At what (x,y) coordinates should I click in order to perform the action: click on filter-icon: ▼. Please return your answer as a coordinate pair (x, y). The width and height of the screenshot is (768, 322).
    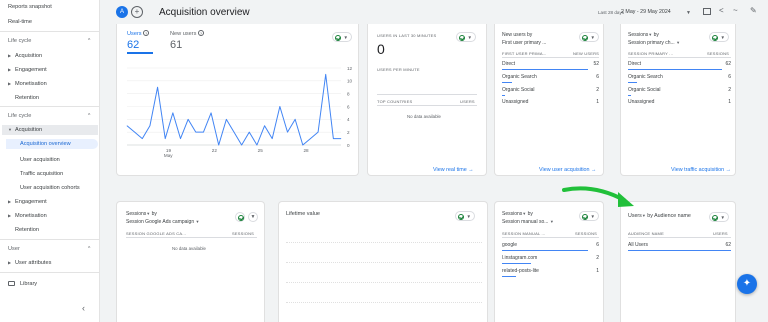
    Looking at the image, I should click on (253, 217).